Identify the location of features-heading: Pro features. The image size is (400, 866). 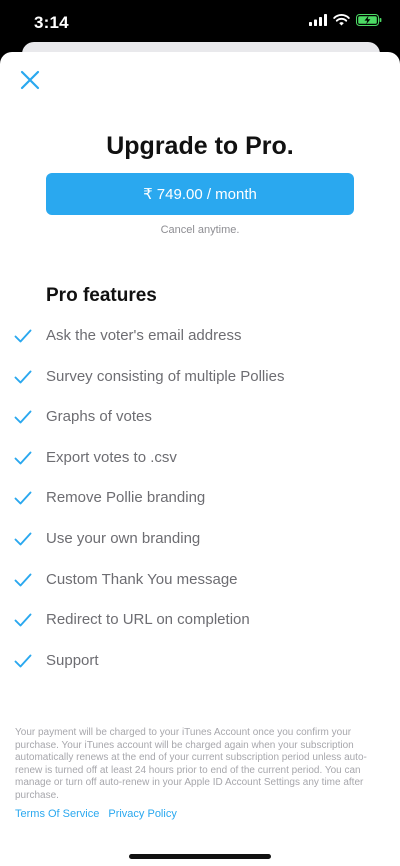
(101, 295).